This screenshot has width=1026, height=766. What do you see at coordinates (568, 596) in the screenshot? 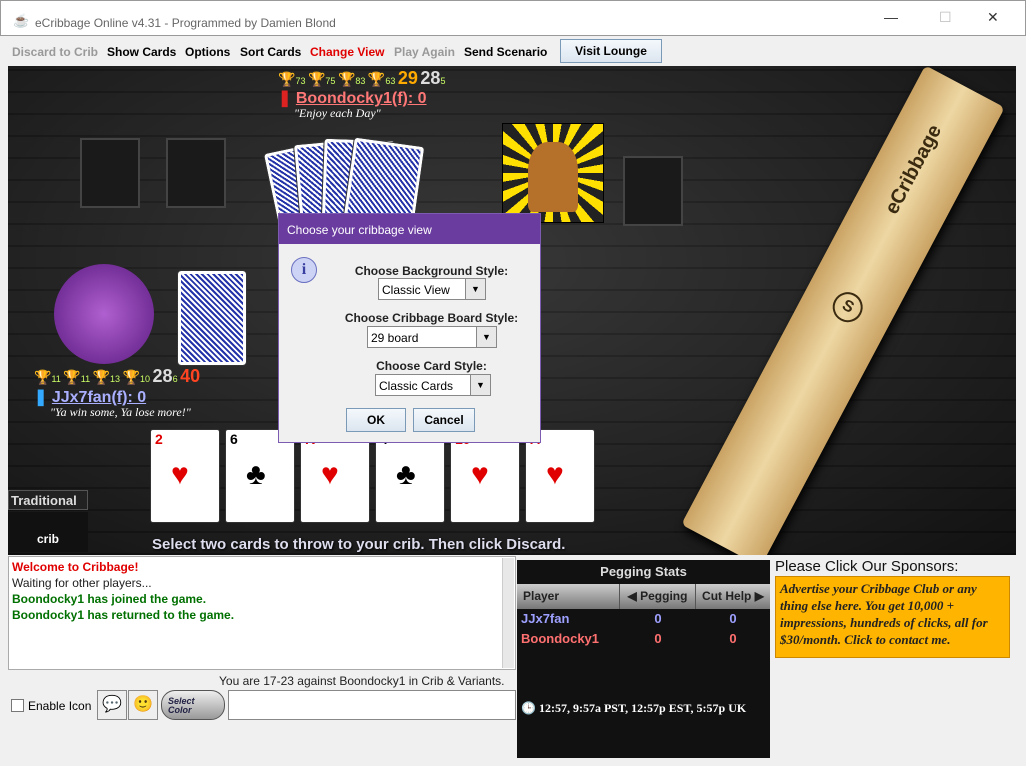
I see `column-player: Player` at bounding box center [568, 596].